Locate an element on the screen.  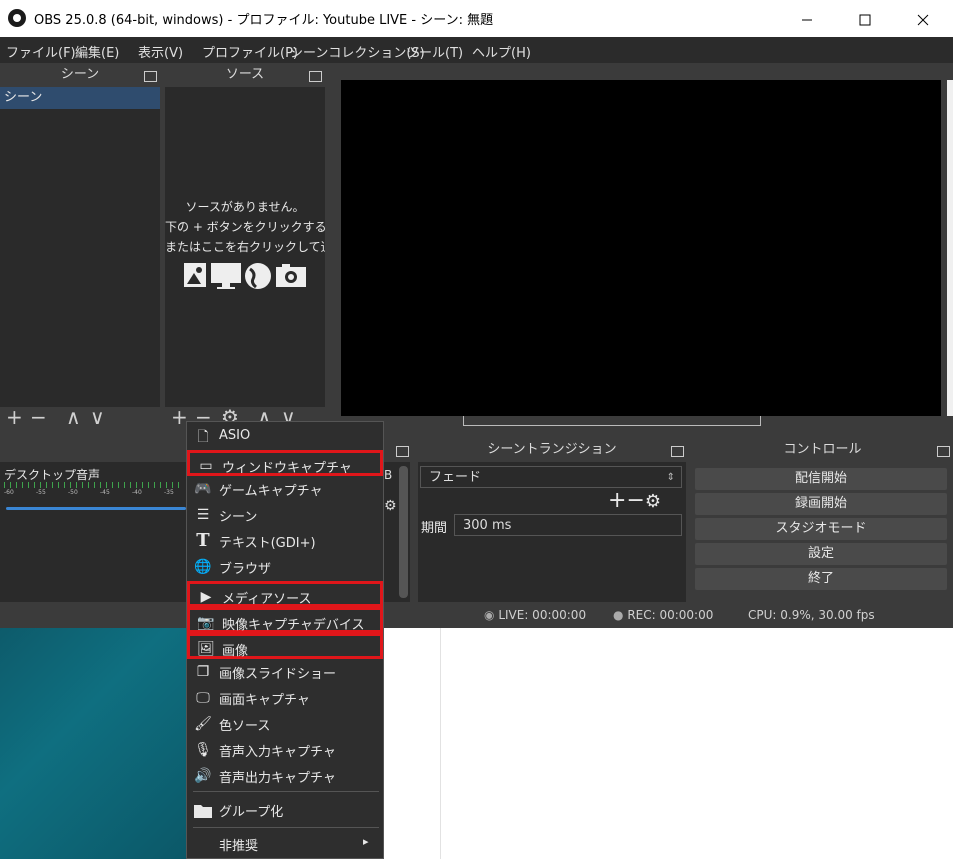
camera-icon: 📷 is located at coordinates (206, 623).